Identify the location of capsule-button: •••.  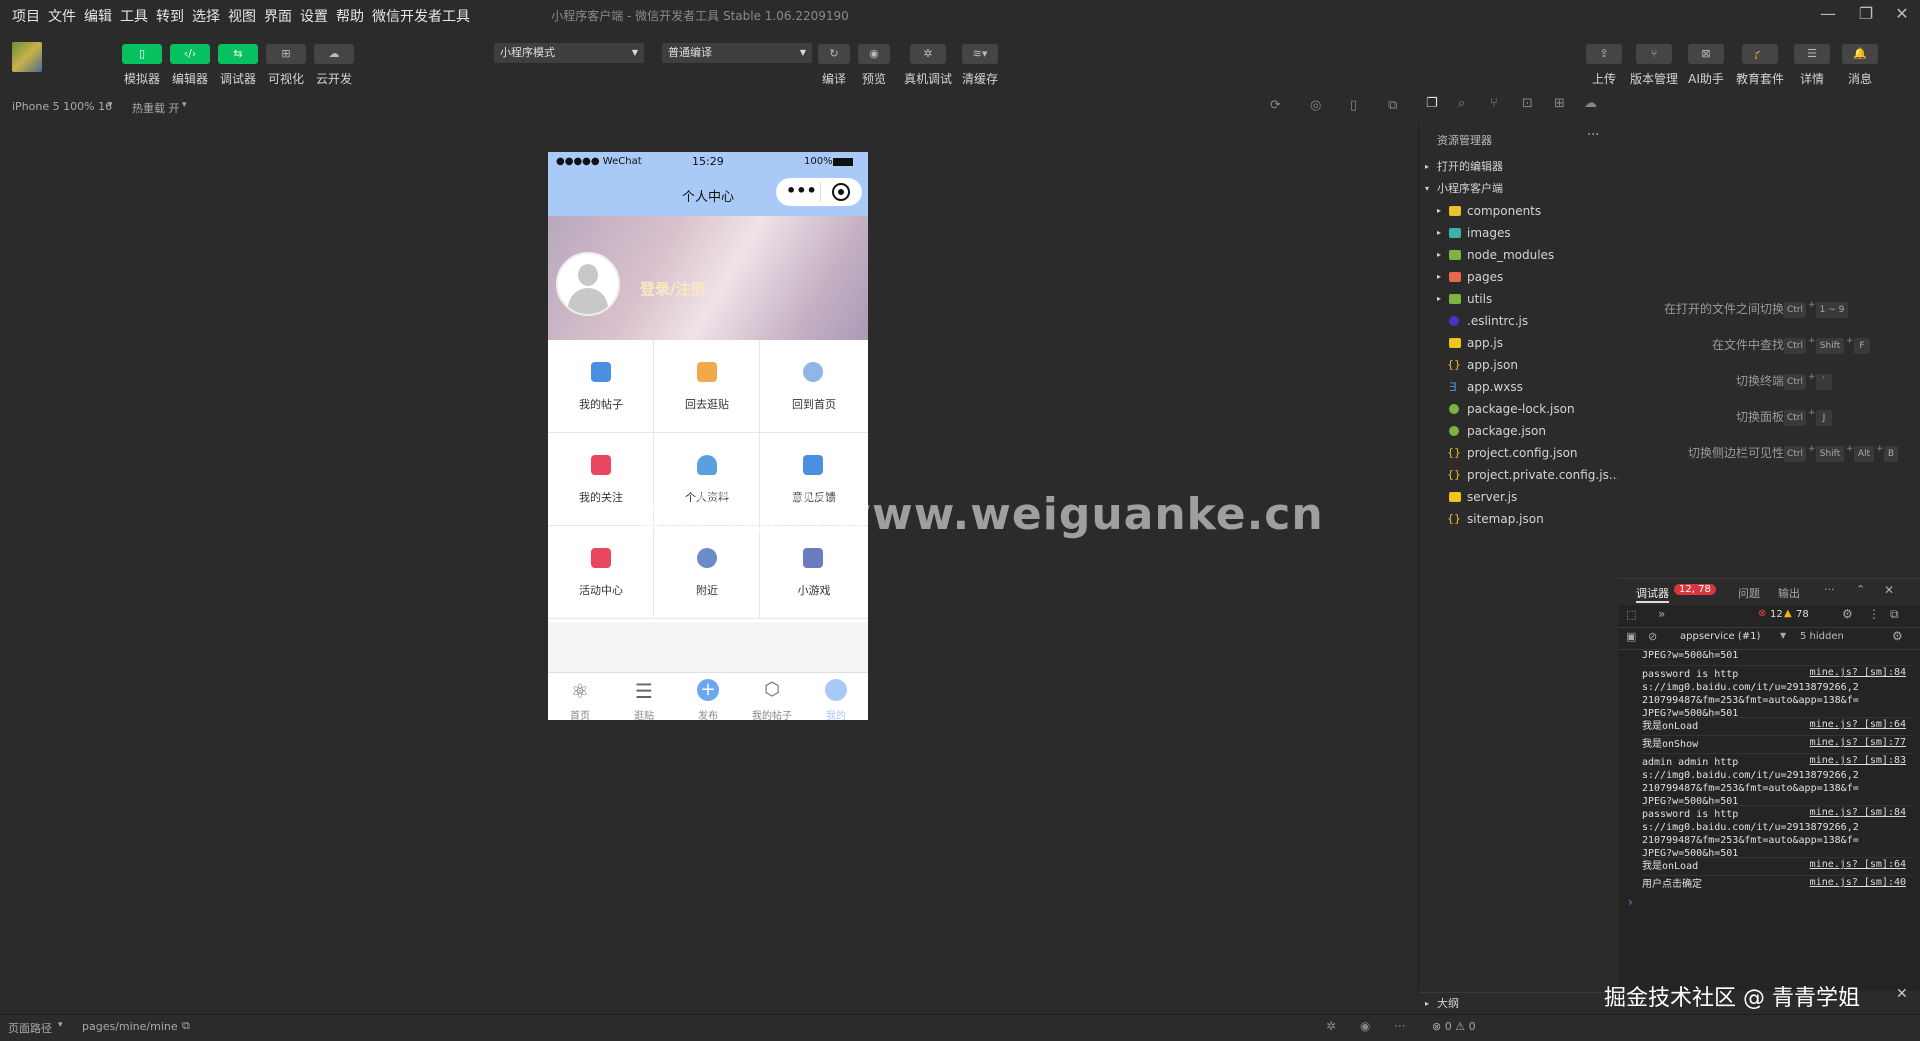
(819, 192).